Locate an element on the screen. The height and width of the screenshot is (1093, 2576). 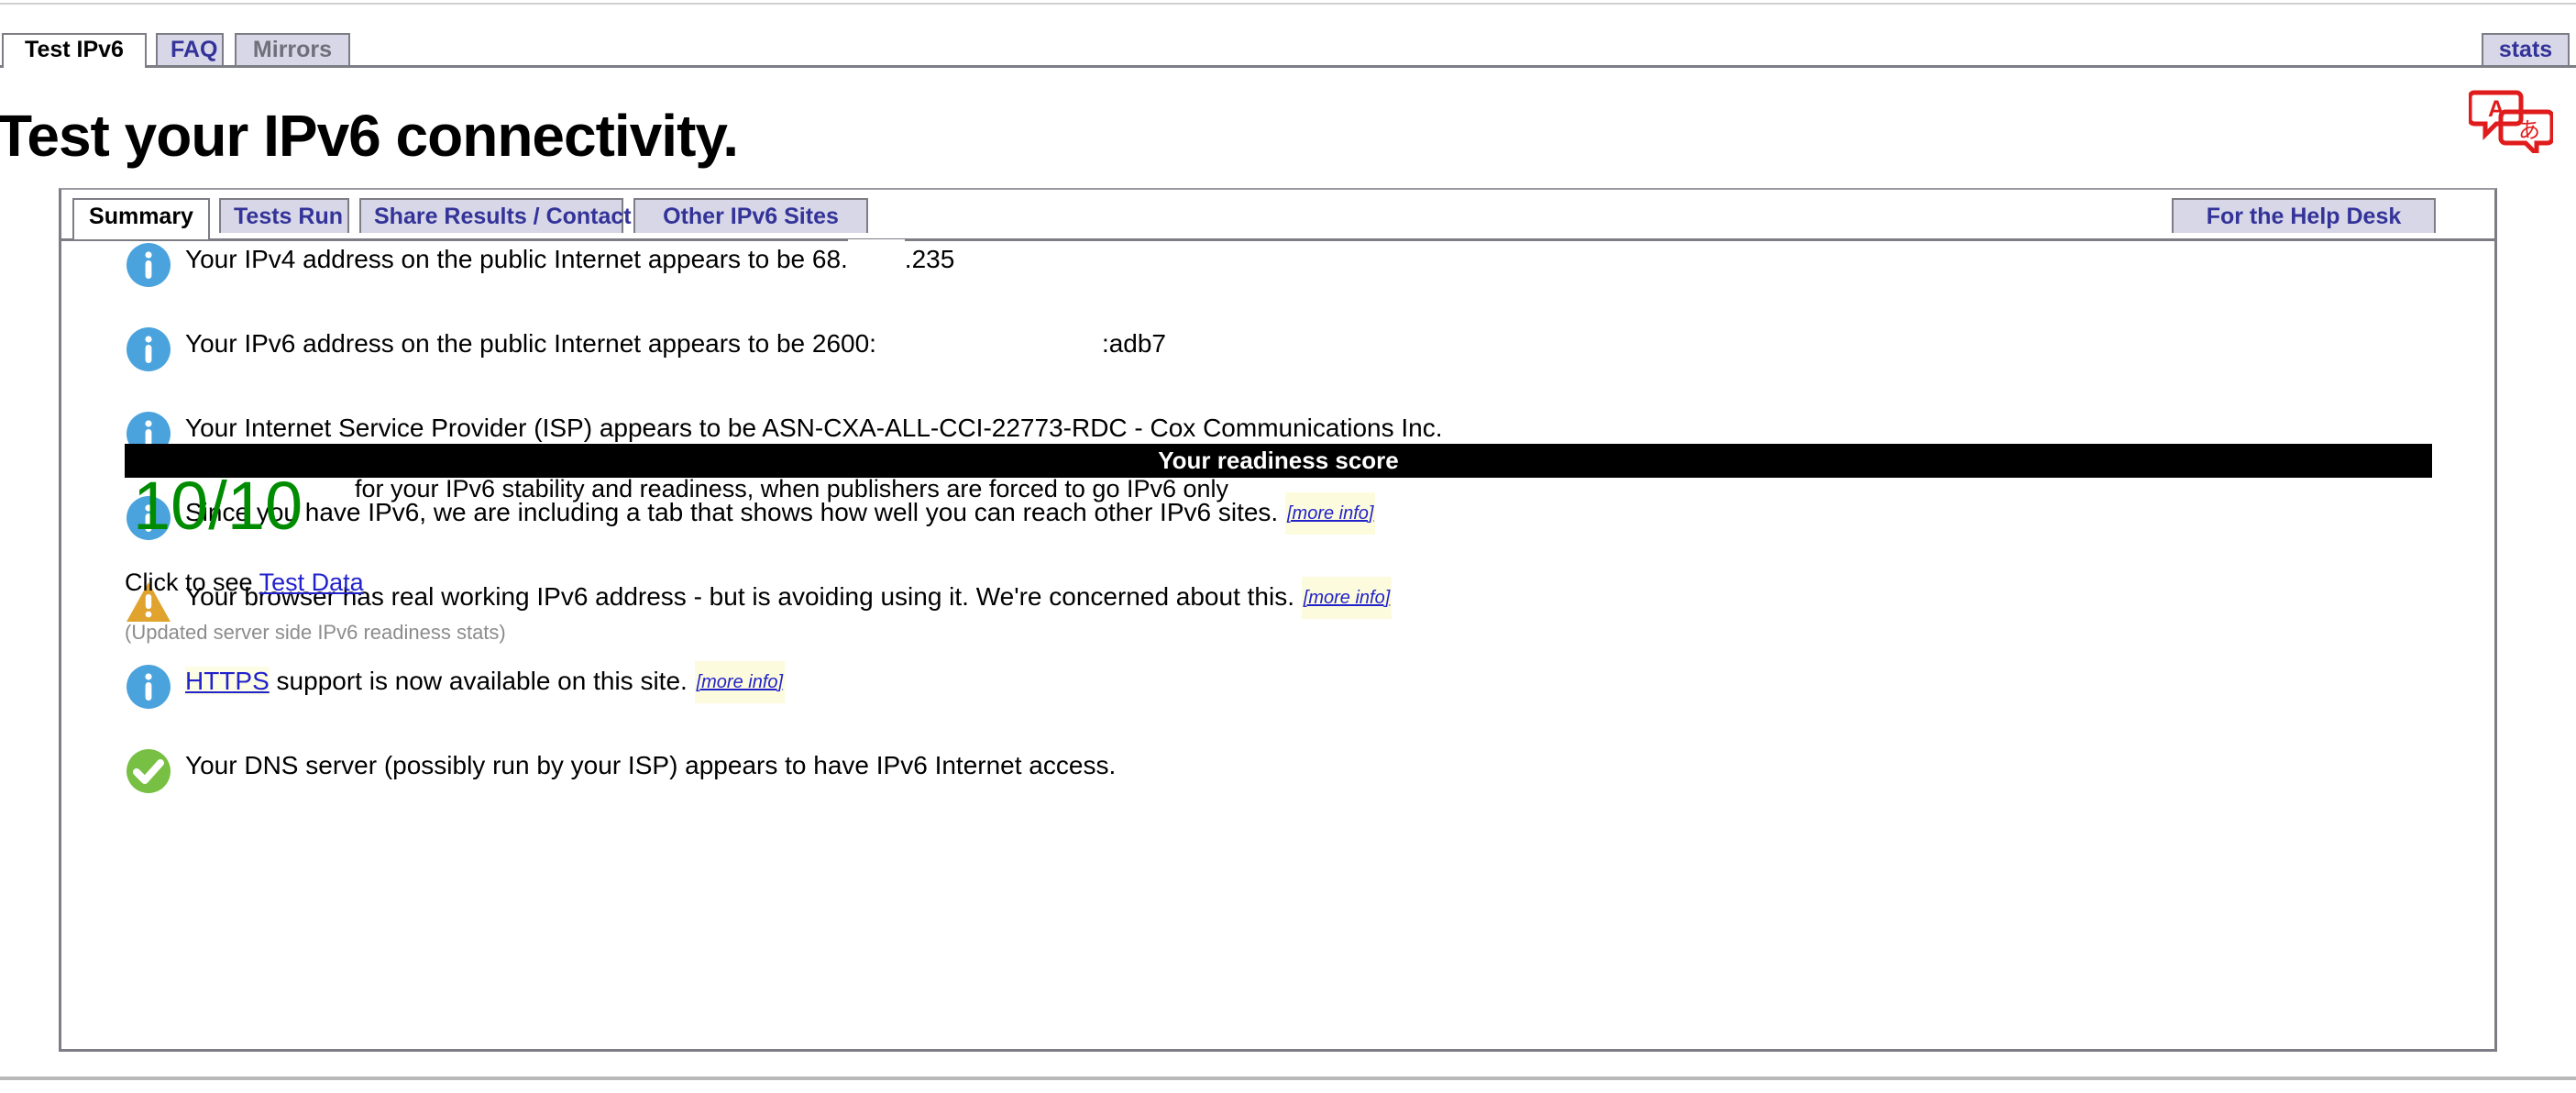
translate-latin-glyph: A is located at coordinates (2496, 109).